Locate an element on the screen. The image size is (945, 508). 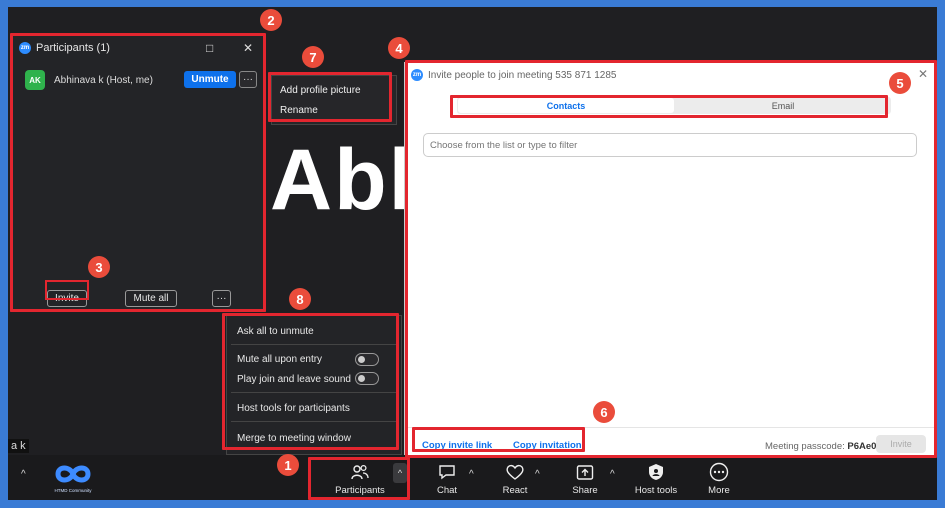
highlight-copy-links is located at coordinates (498, 439).